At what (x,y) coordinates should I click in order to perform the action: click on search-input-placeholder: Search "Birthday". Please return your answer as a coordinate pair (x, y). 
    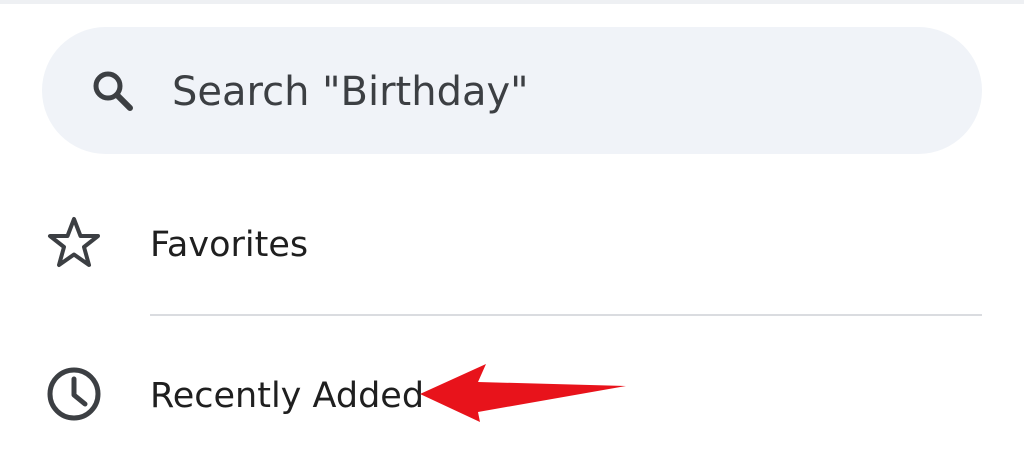
    Looking at the image, I should click on (350, 92).